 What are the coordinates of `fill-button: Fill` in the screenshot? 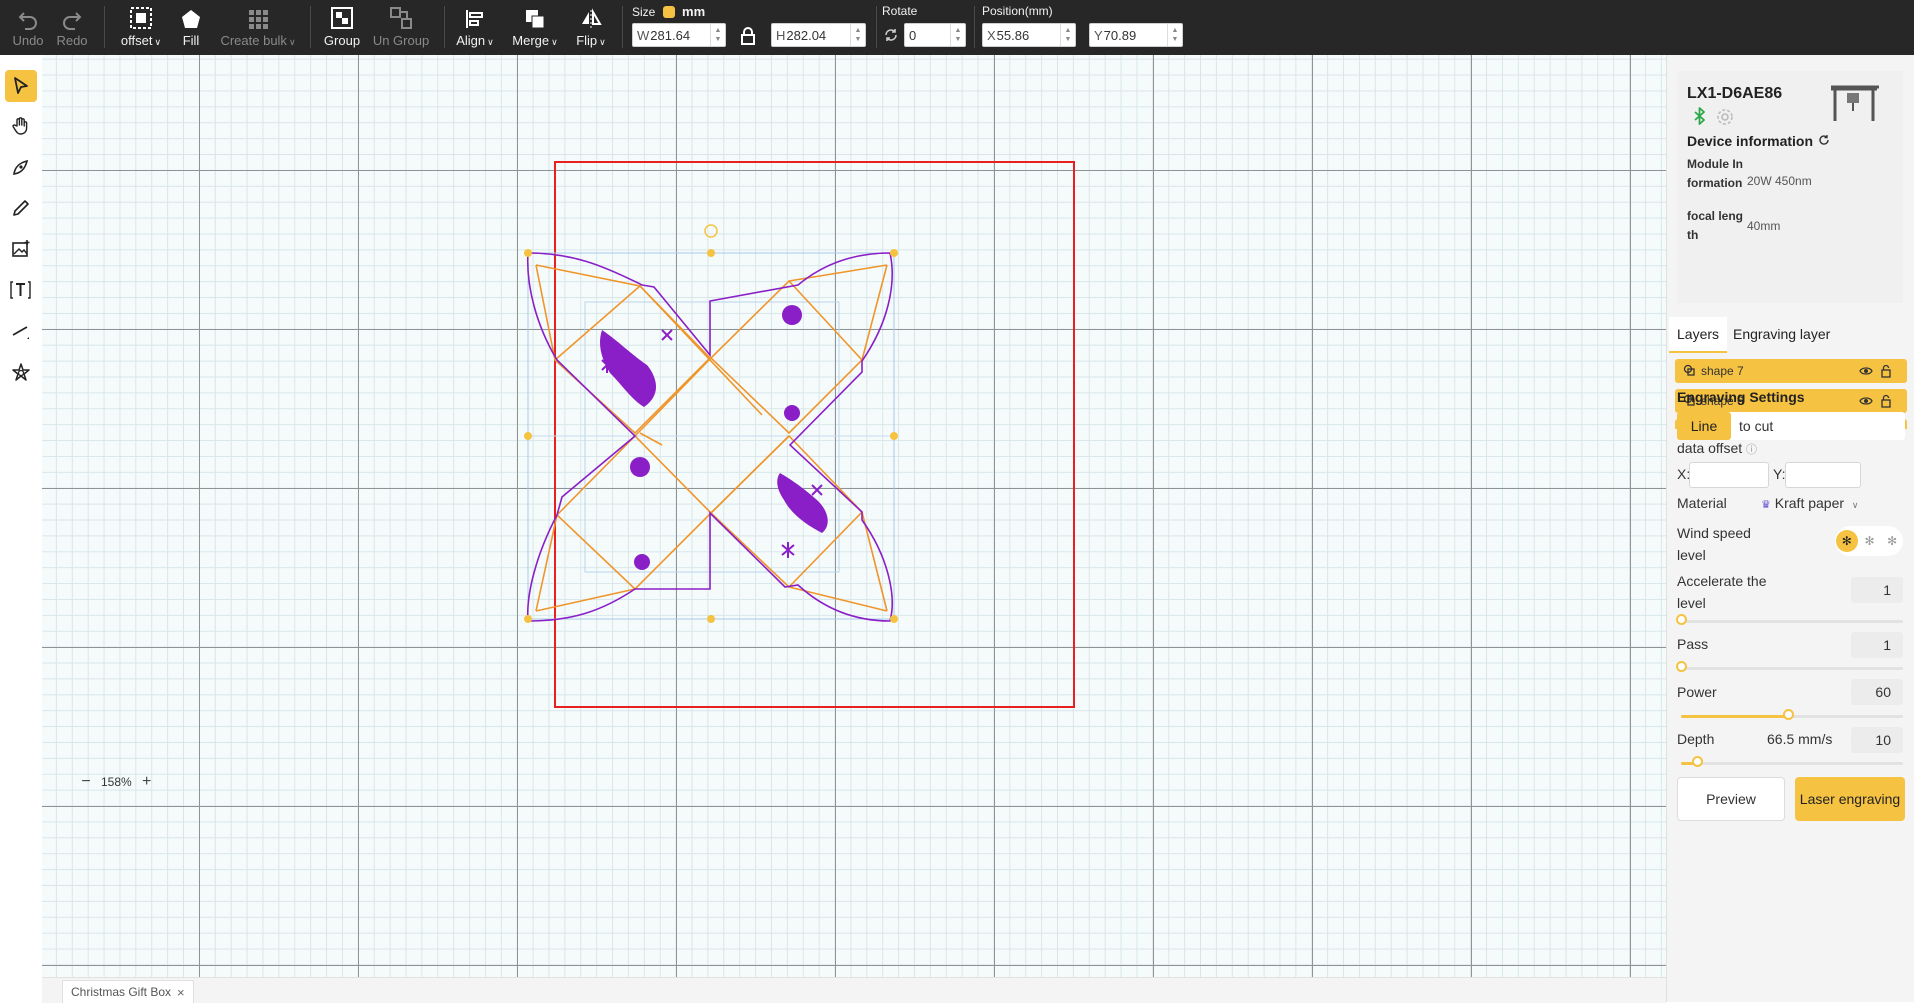 It's located at (191, 27).